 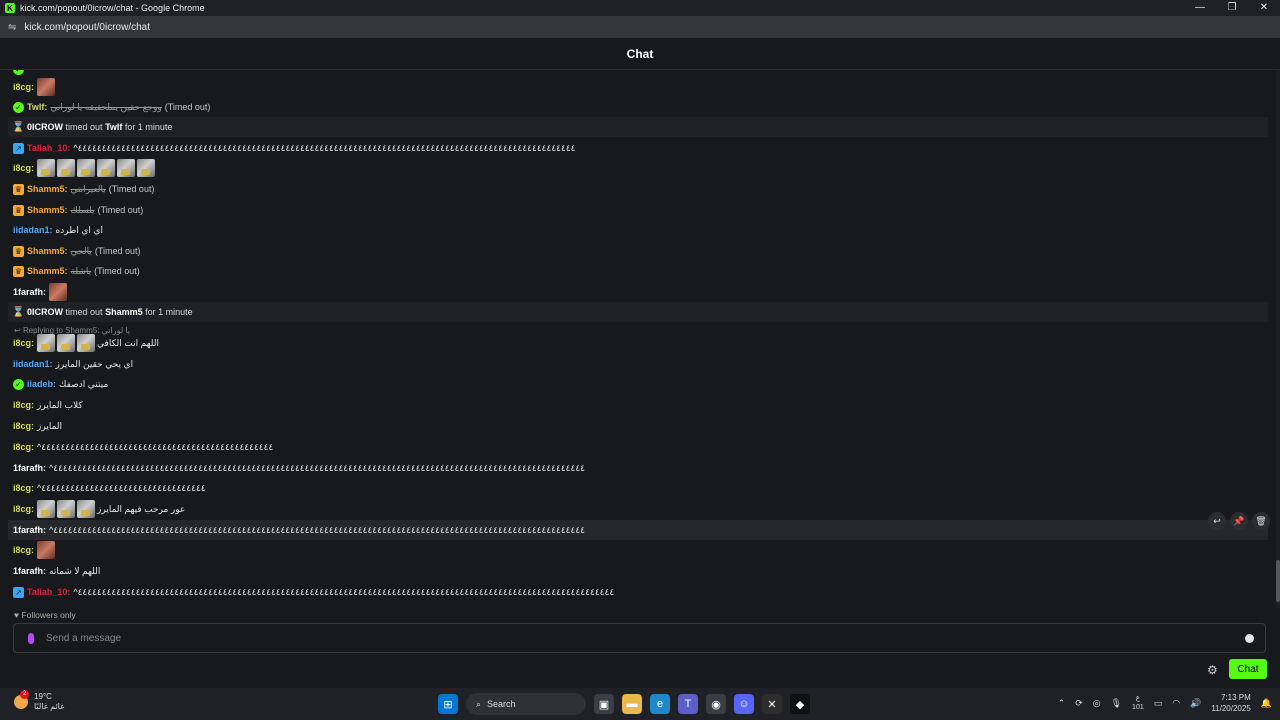 I want to click on microphone-icon, so click(x=31, y=638).